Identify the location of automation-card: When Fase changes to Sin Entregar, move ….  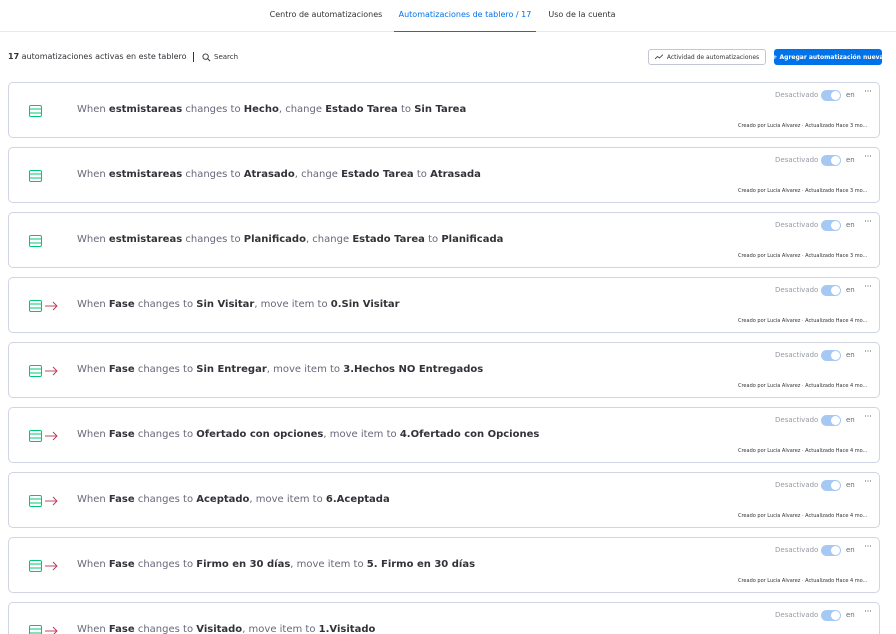
(444, 370).